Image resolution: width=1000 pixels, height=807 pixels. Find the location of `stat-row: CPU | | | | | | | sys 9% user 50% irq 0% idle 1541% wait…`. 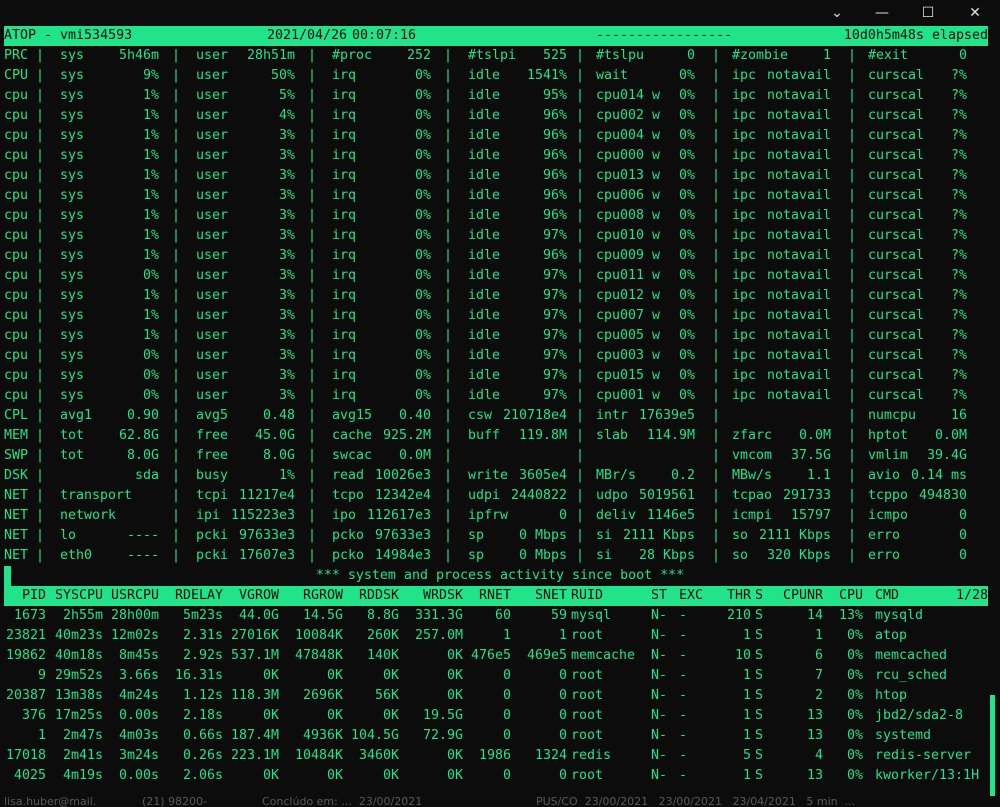

stat-row: CPU | | | | | | | sys 9% user 50% irq 0% idle 1541% wait… is located at coordinates (496, 76).